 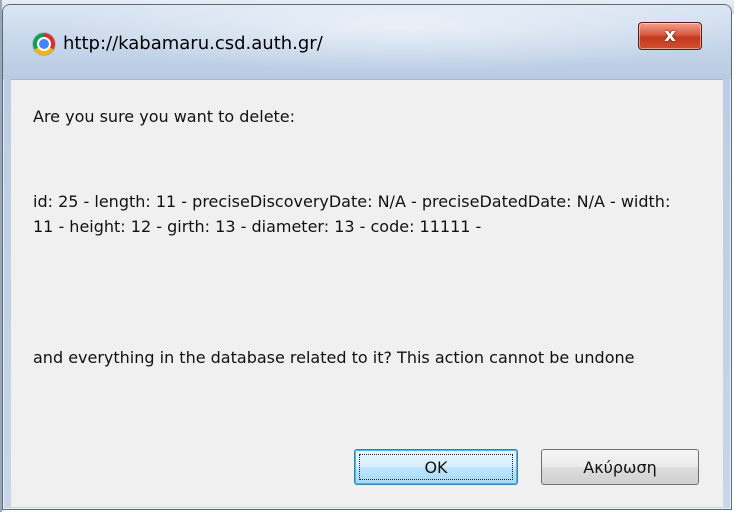 I want to click on chrome-icon-center, so click(x=44, y=44).